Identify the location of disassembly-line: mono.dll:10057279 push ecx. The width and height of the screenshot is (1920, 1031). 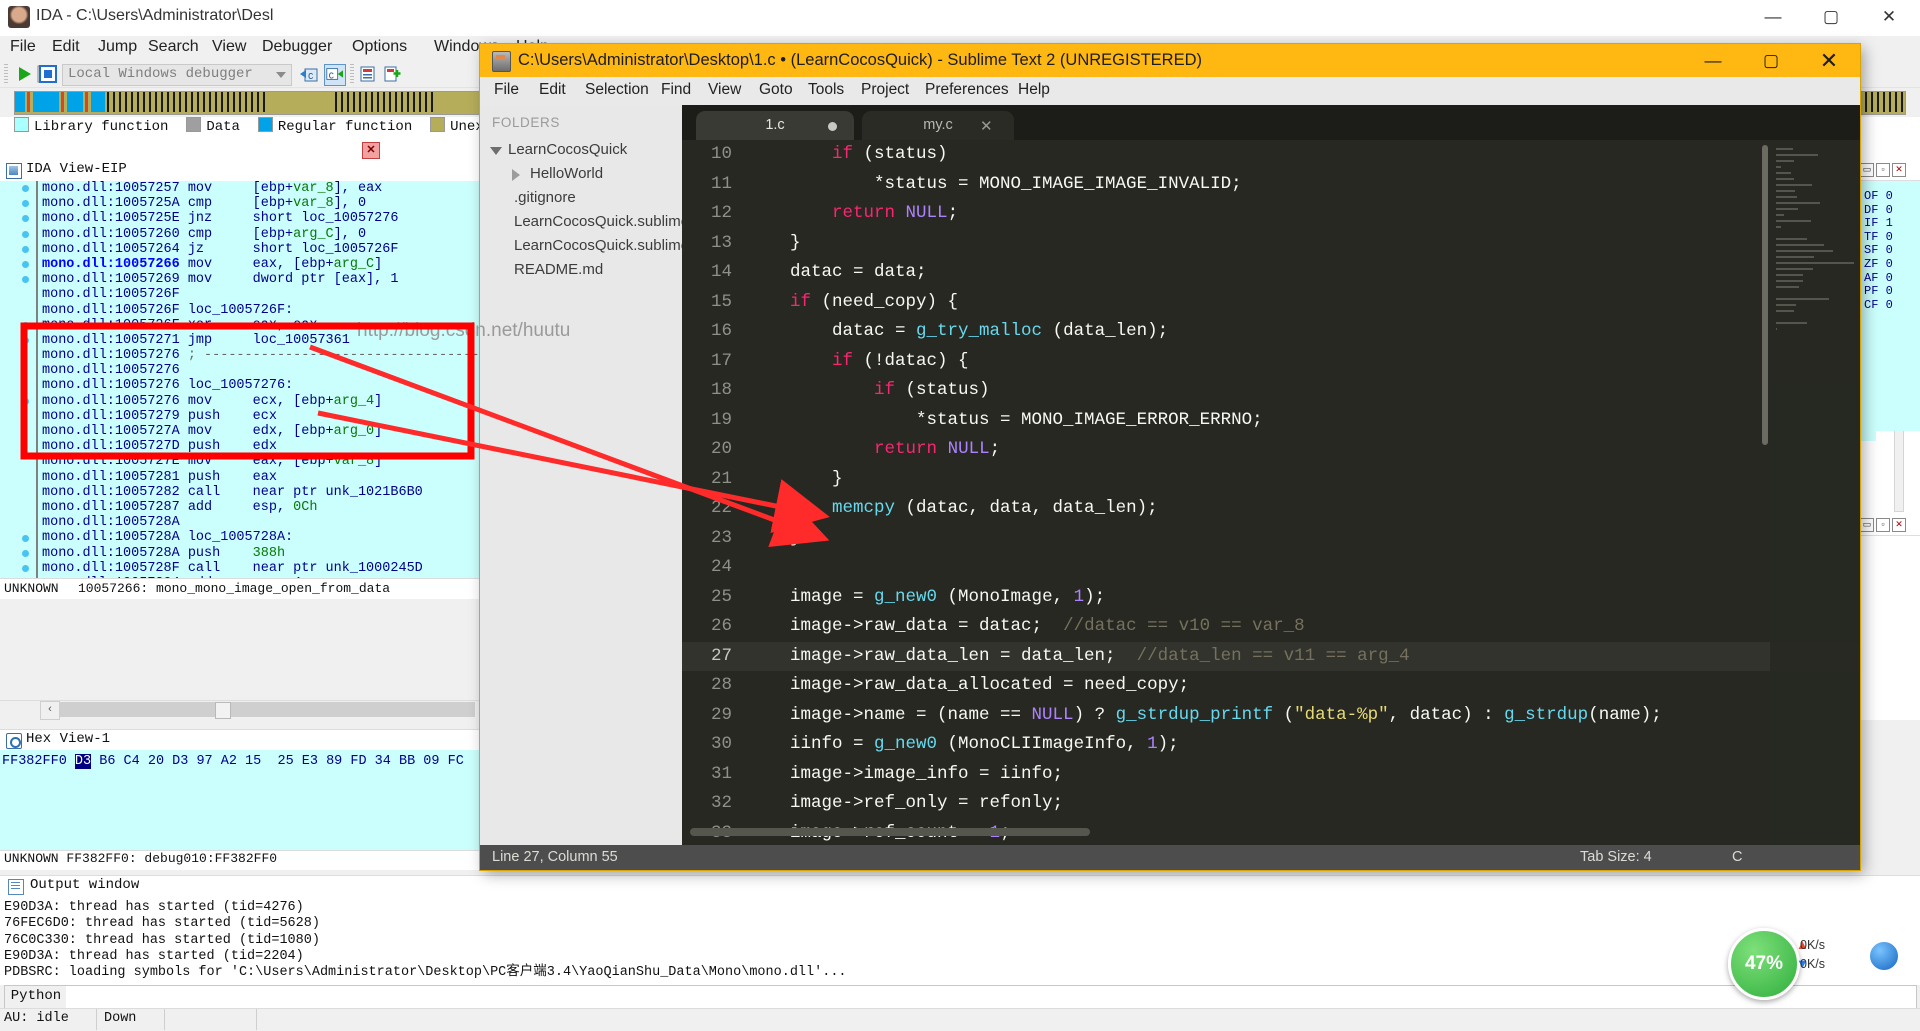
(258, 416).